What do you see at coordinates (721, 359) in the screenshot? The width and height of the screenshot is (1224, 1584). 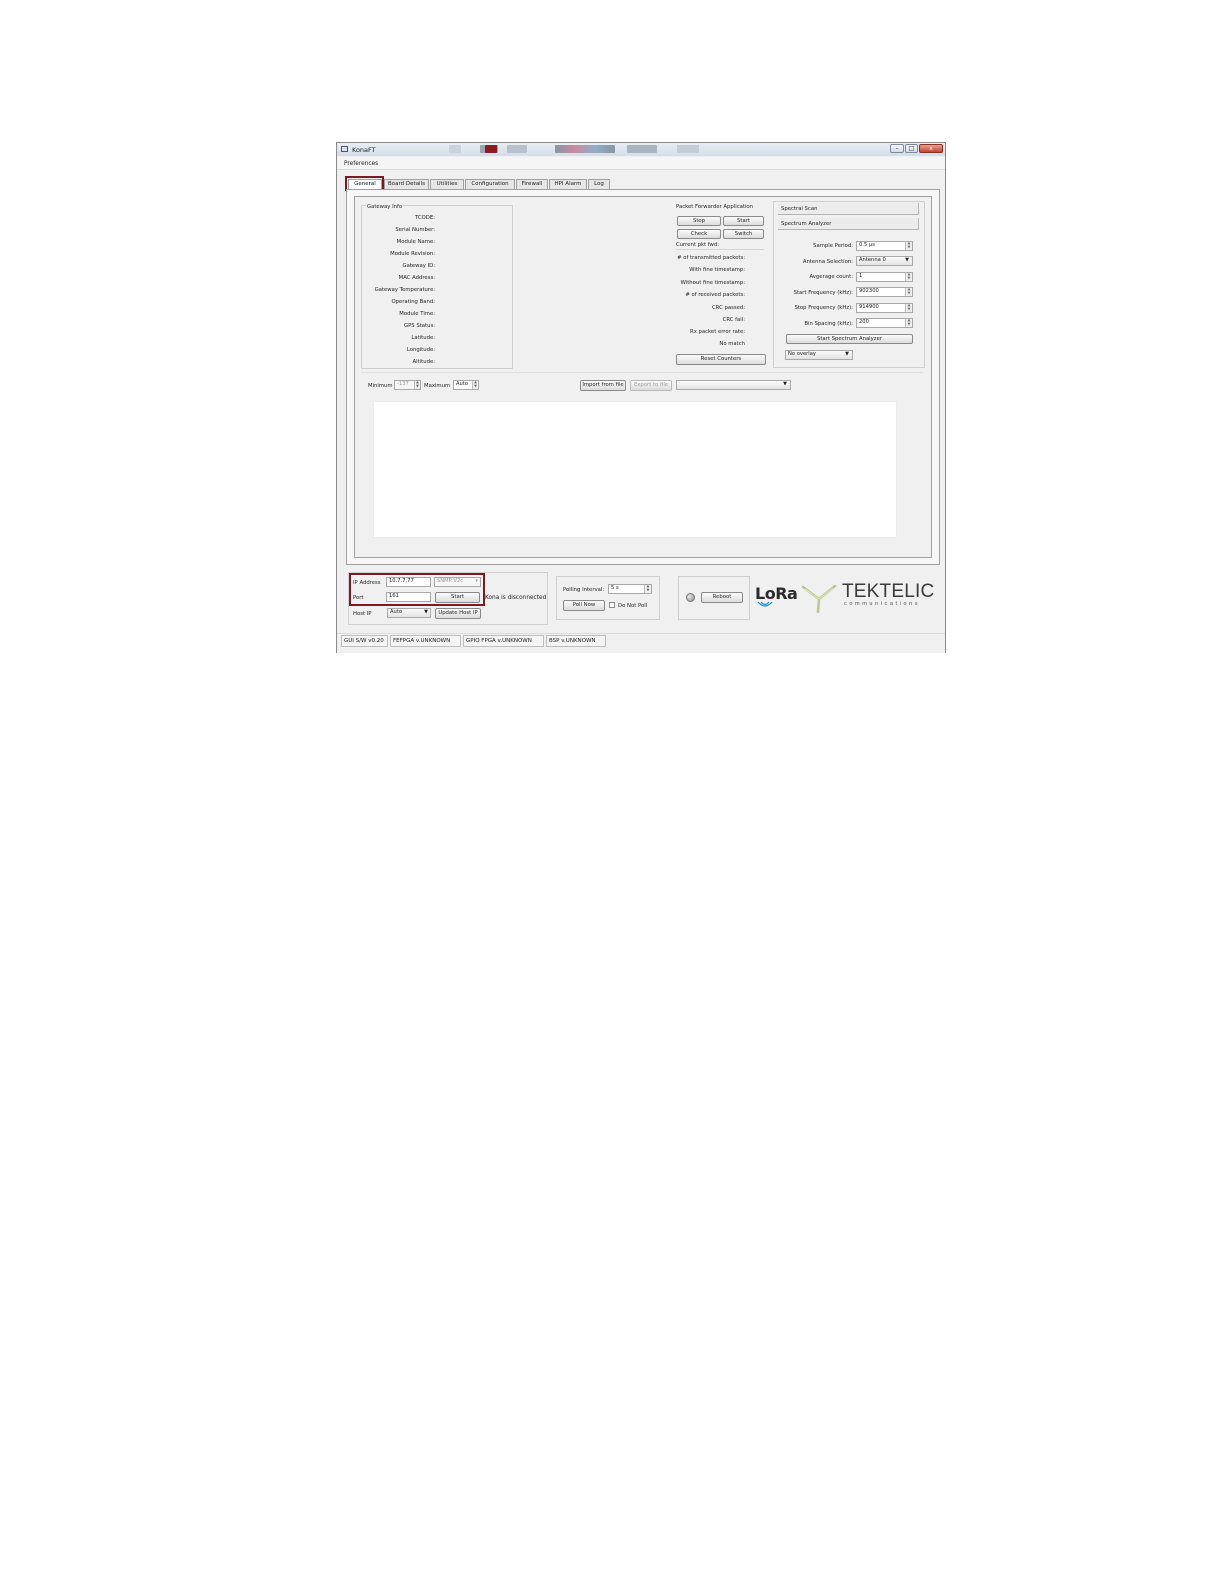 I see `reset-counters-button: Reset Counters` at bounding box center [721, 359].